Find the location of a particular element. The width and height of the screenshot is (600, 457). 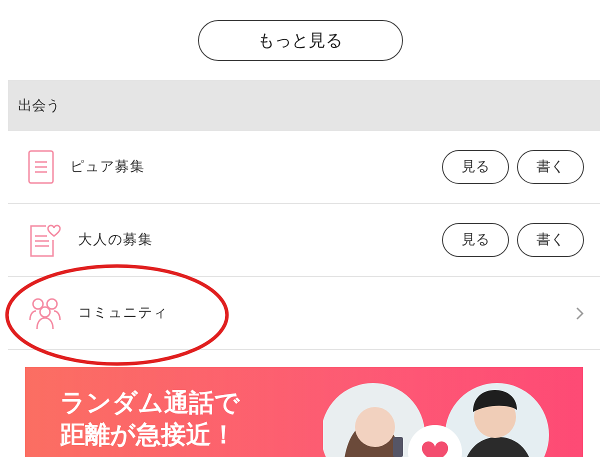

section-title: 出会う is located at coordinates (39, 105).